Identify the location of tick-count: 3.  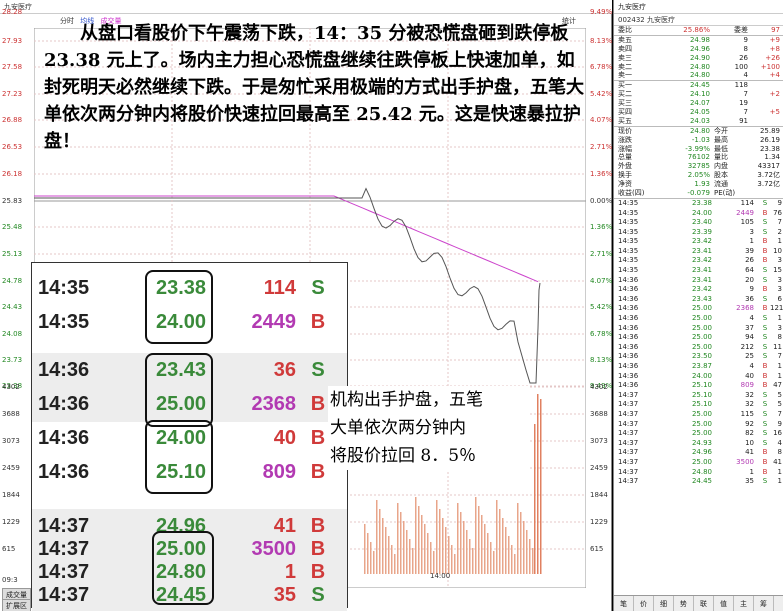
(779, 279).